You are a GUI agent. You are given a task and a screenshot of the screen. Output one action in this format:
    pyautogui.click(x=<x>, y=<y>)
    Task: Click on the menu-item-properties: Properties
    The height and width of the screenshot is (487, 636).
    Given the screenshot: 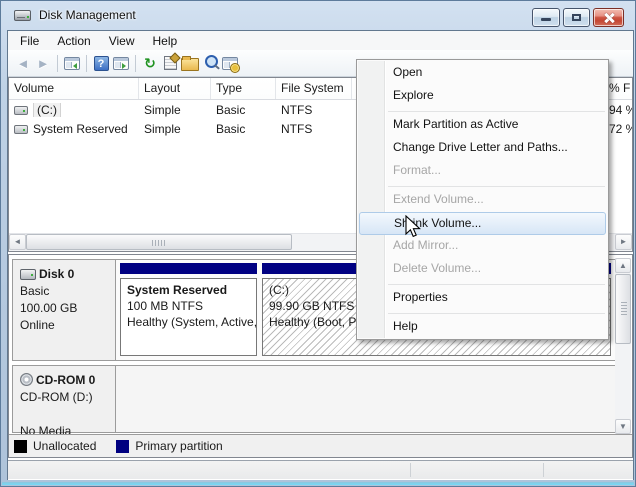 What is the action you would take?
    pyautogui.click(x=482, y=298)
    